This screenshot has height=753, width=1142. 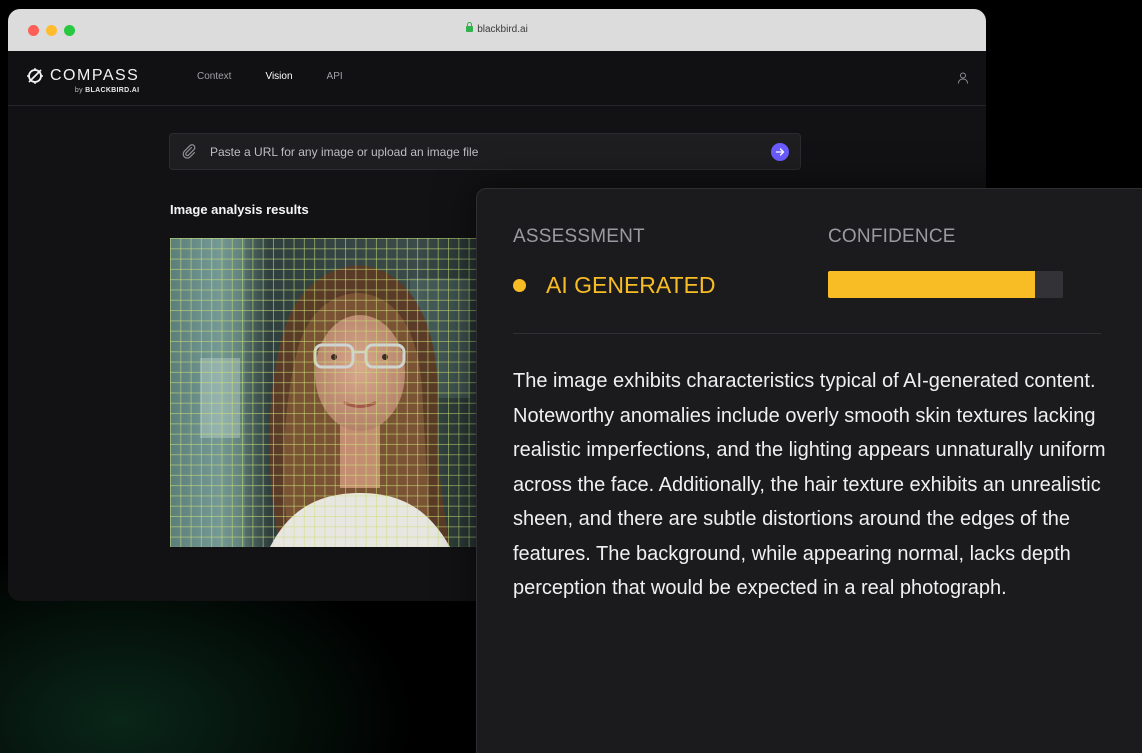 I want to click on confidence-bar-fill, so click(x=931, y=284).